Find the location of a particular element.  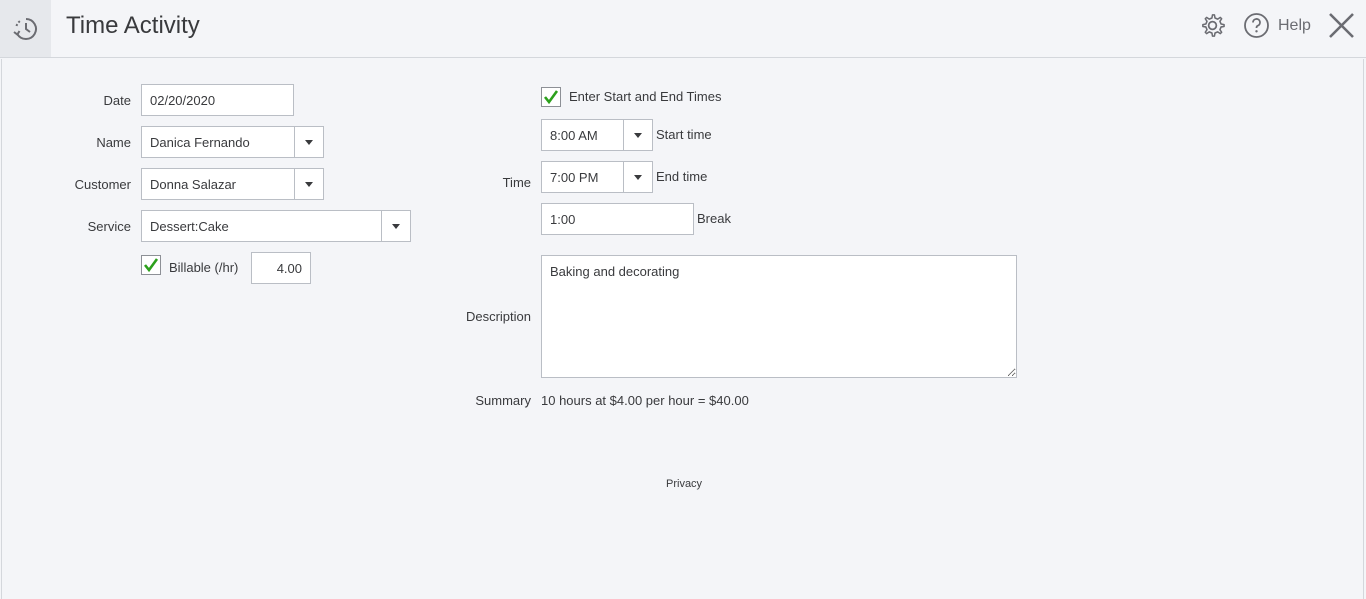

name-label: Name is located at coordinates (113, 142).